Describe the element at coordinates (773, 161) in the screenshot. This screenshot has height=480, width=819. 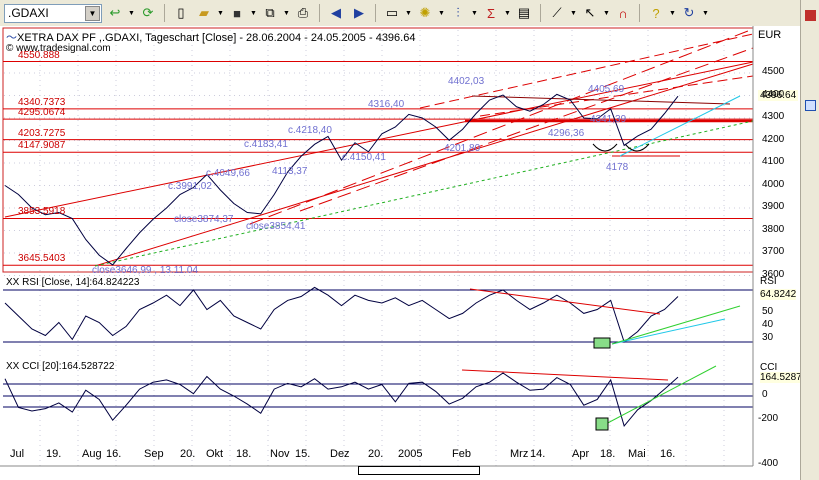
I see `price-tick: 4100` at that location.